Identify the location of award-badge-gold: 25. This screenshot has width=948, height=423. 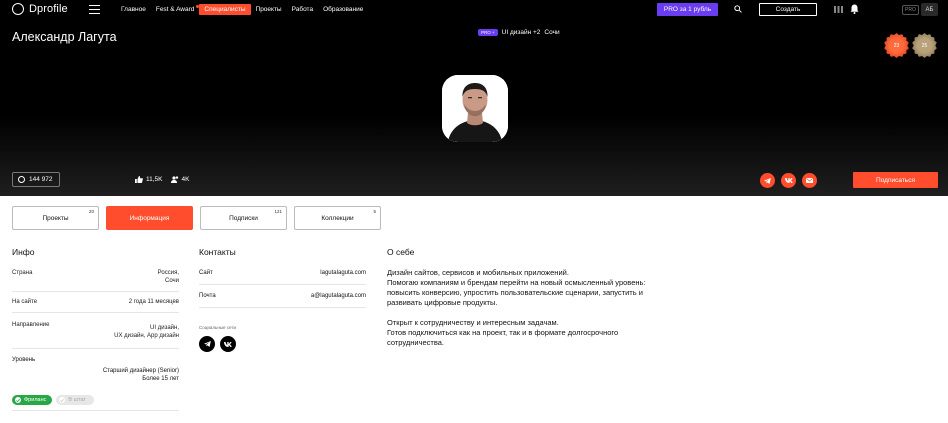
(924, 45).